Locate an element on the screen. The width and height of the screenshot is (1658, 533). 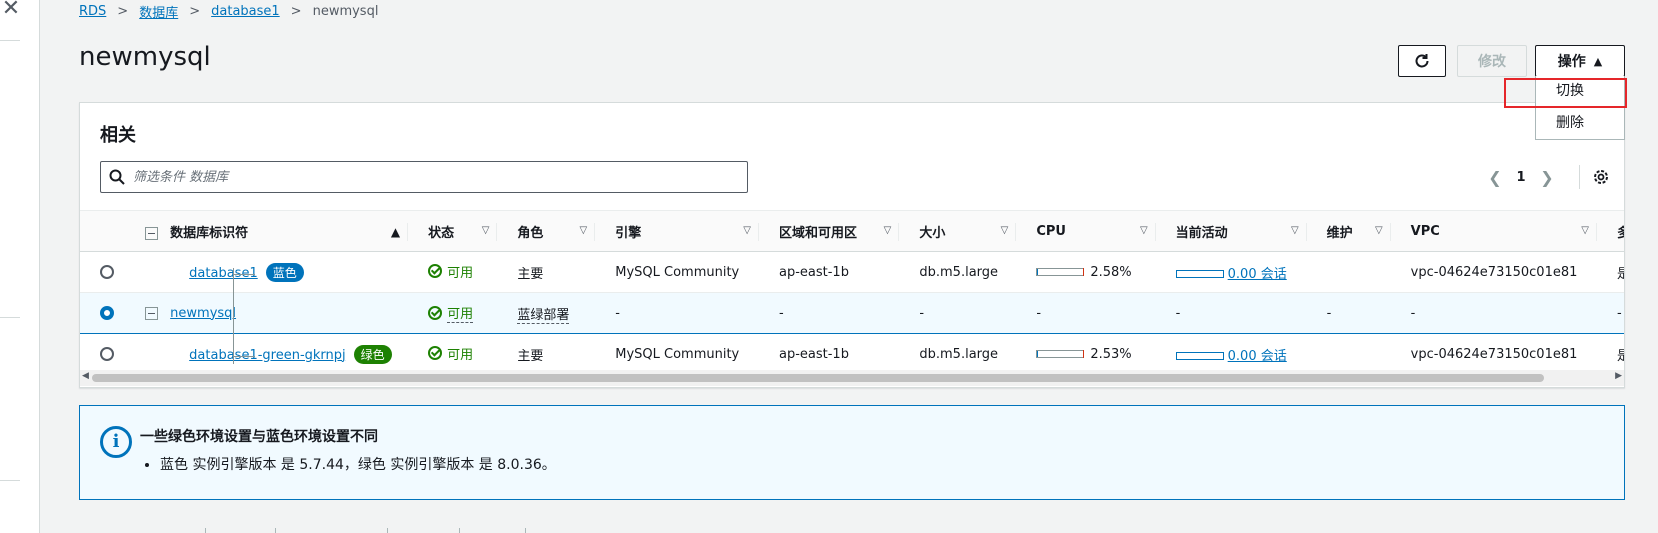
multi-az-cell: - is located at coordinates (1619, 313).